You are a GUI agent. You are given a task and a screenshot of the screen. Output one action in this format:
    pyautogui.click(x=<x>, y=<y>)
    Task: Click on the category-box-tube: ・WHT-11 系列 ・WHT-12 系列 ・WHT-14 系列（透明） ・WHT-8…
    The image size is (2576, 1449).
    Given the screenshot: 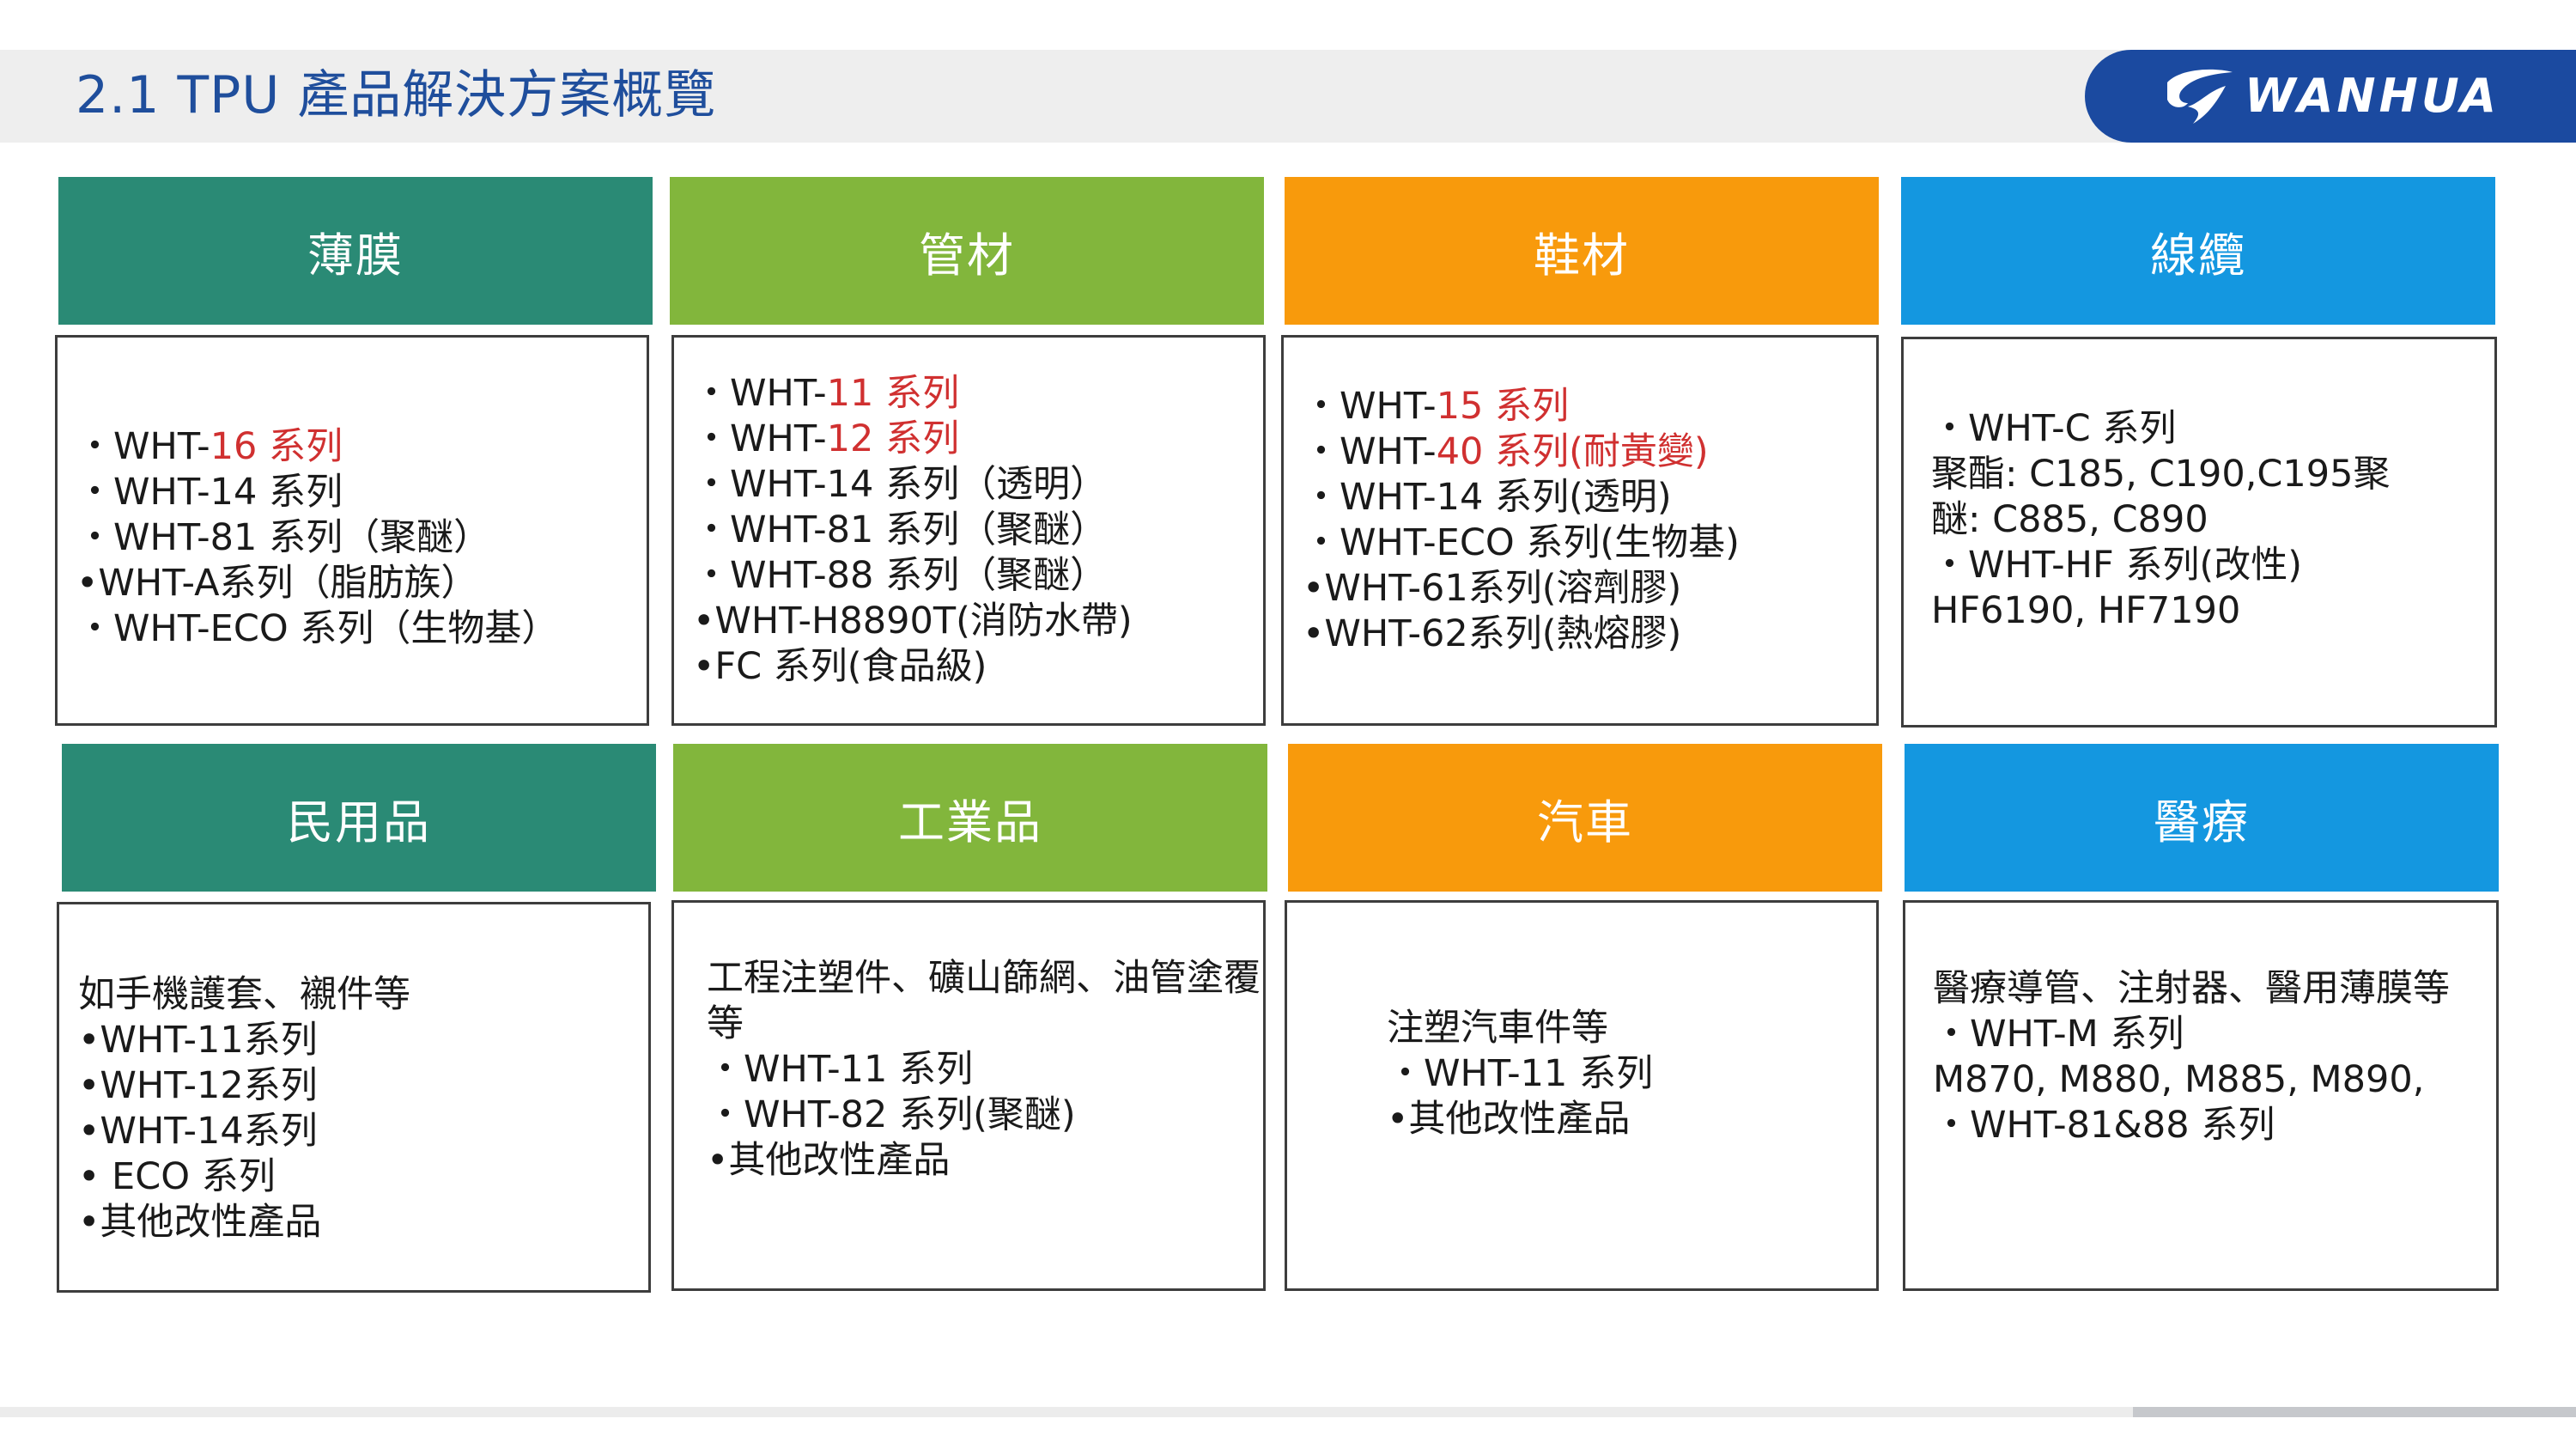 What is the action you would take?
    pyautogui.click(x=969, y=530)
    